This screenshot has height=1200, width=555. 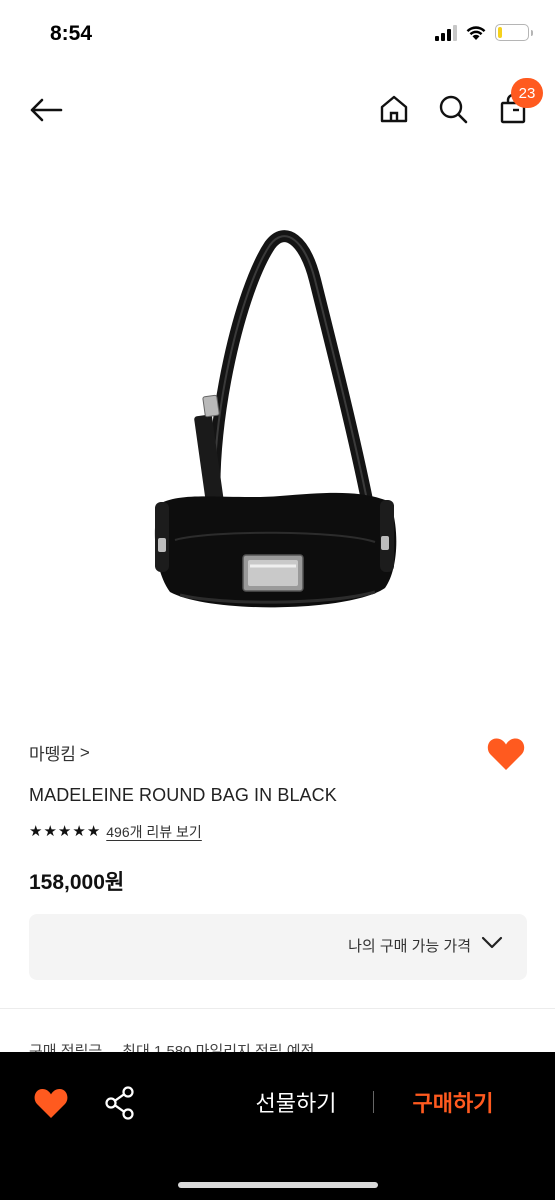 I want to click on points-label: 구매 적립금, so click(x=66, y=1047).